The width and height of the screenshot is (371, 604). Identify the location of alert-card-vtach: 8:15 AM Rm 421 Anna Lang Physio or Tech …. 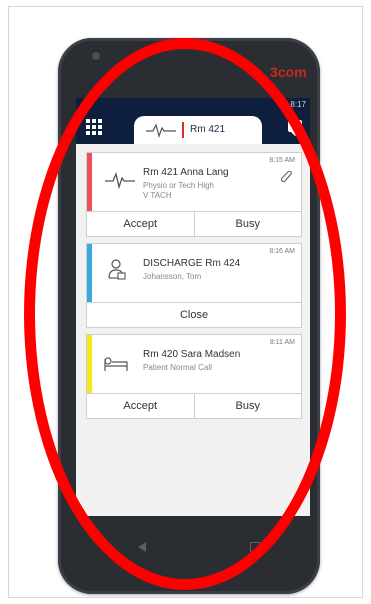
(194, 194).